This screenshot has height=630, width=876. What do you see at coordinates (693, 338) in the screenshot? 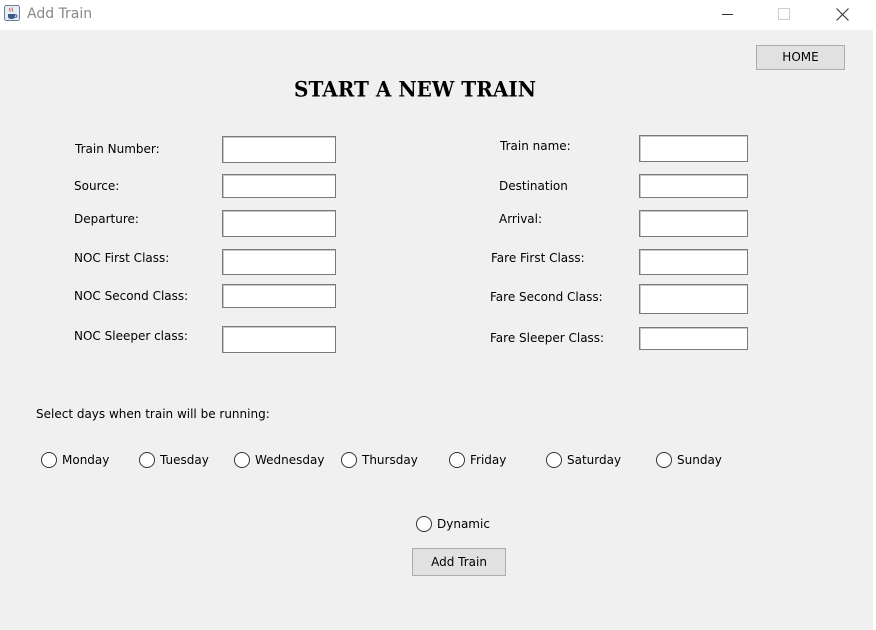
I see `fare-sleeper-class-field` at bounding box center [693, 338].